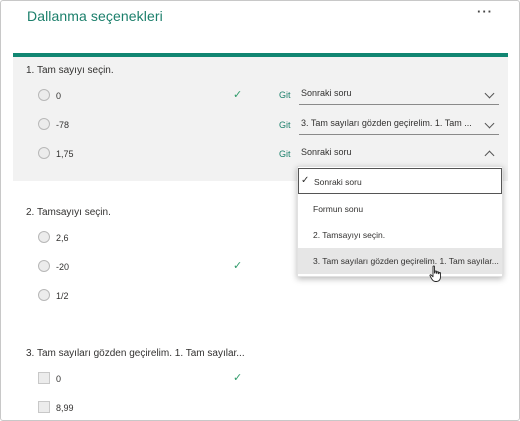  Describe the element at coordinates (399, 155) in the screenshot. I see `branch-select-3: Sonraki soru` at that location.